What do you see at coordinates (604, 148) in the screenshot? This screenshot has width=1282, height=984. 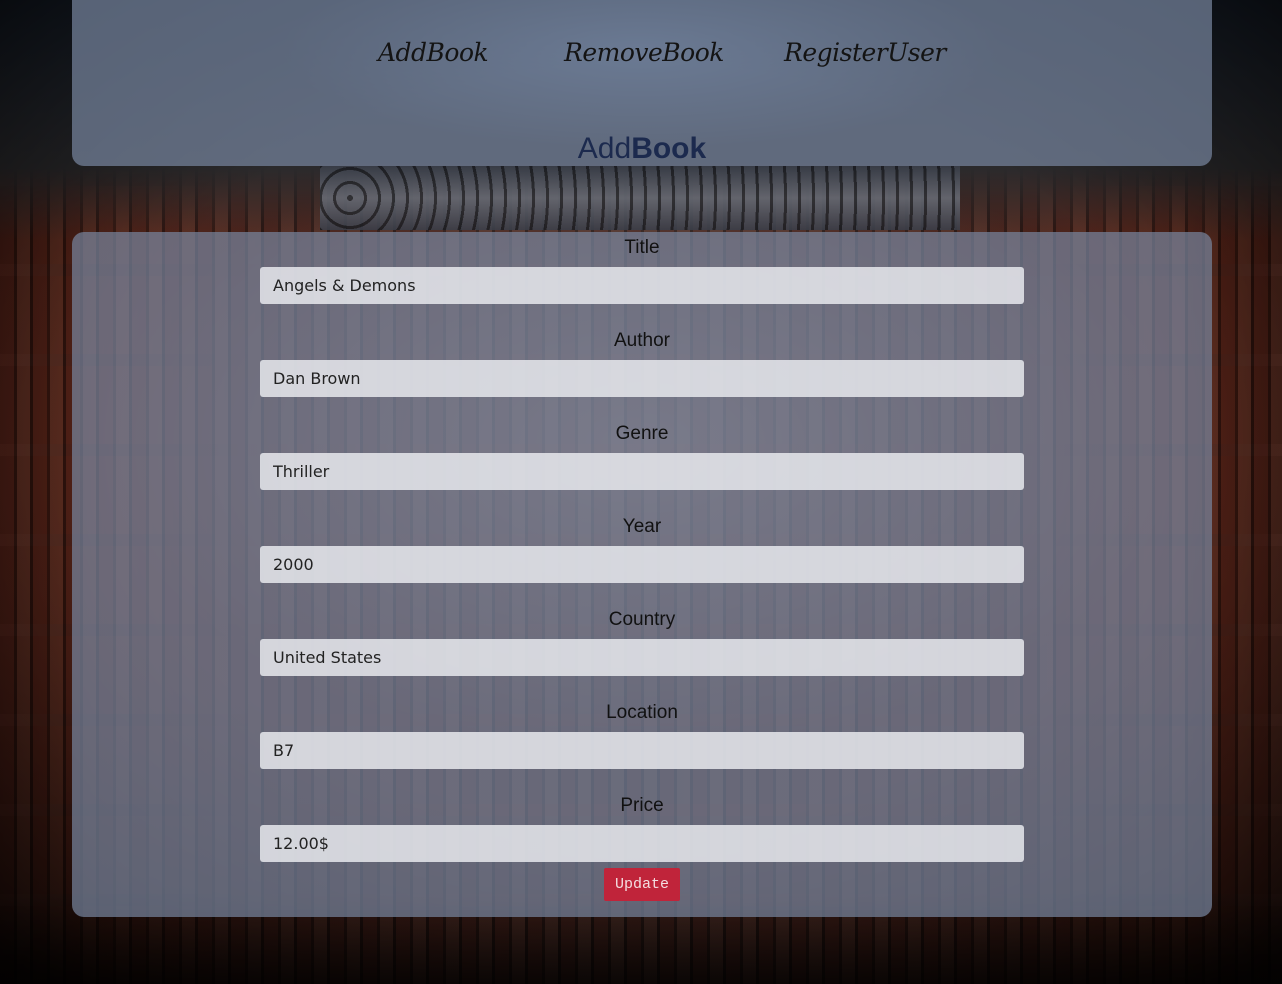 I see `page-title-prefix: Add` at bounding box center [604, 148].